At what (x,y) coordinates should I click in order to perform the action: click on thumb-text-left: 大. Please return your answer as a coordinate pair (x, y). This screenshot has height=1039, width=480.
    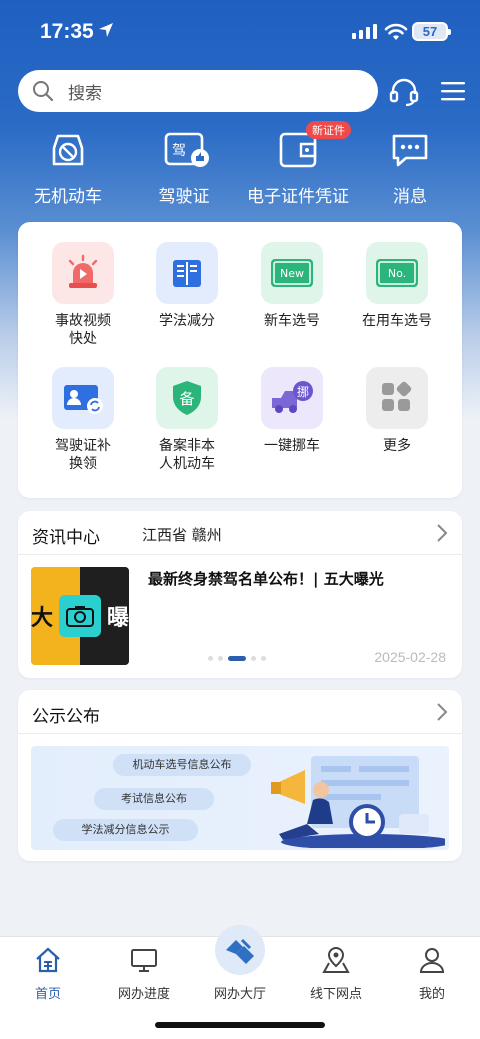
    Looking at the image, I should click on (42, 618).